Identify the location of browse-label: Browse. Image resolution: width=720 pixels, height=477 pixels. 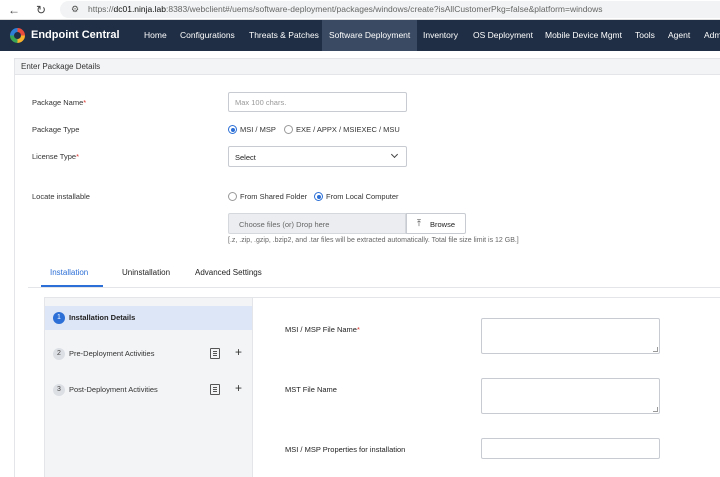
(443, 224).